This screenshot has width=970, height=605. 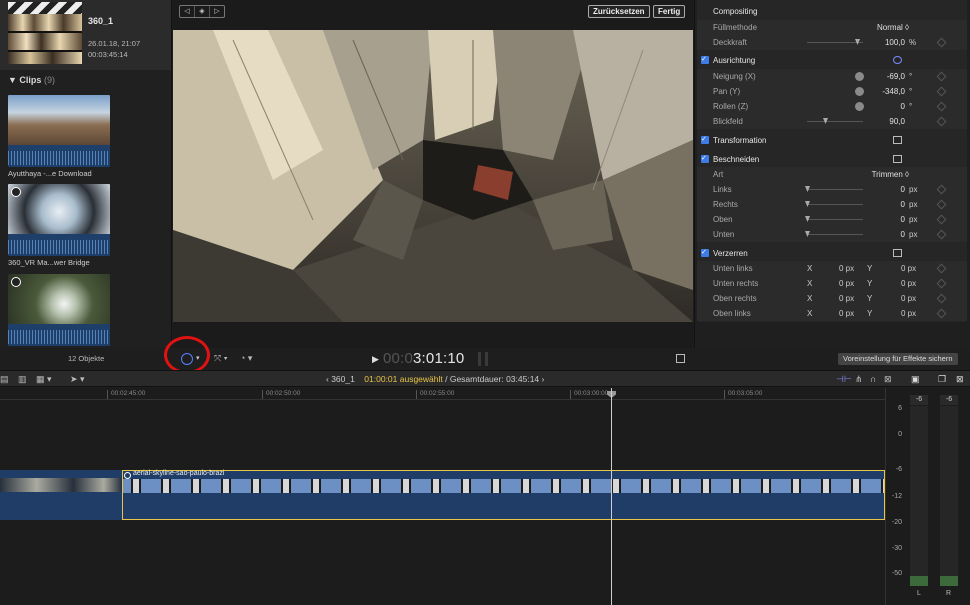 I want to click on overwrite-clip-icon: ▦ ▾, so click(x=44, y=379).